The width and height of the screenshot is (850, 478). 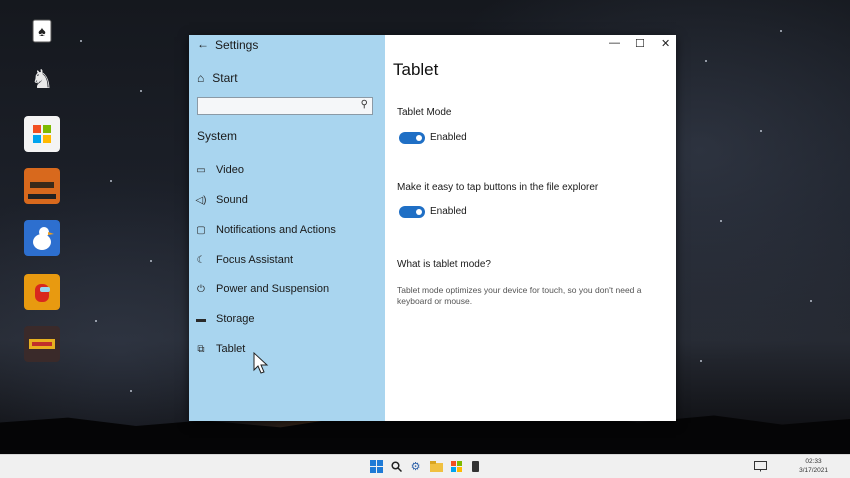 I want to click on clock-date: 3/17/2021, so click(x=813, y=470).